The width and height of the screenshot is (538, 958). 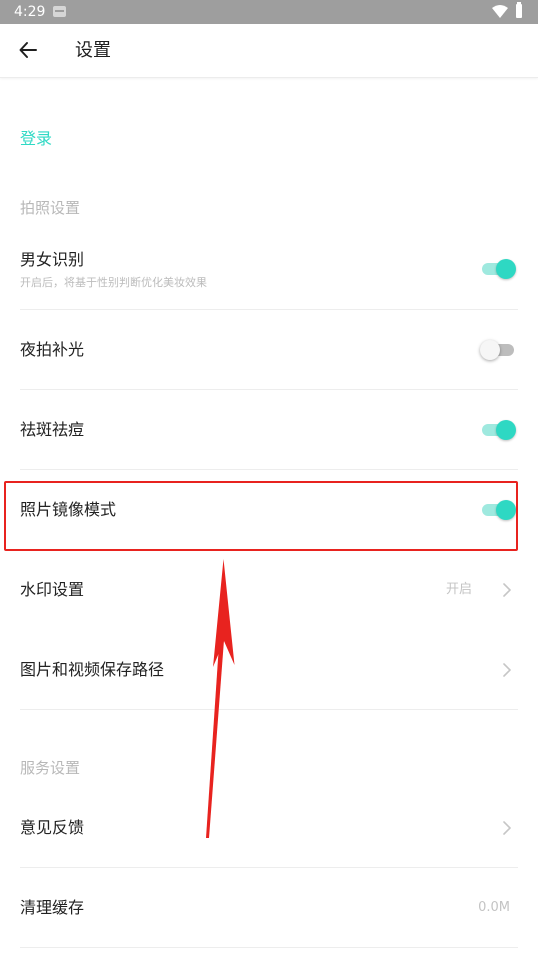 I want to click on status-bar: 4:29, so click(x=269, y=12).